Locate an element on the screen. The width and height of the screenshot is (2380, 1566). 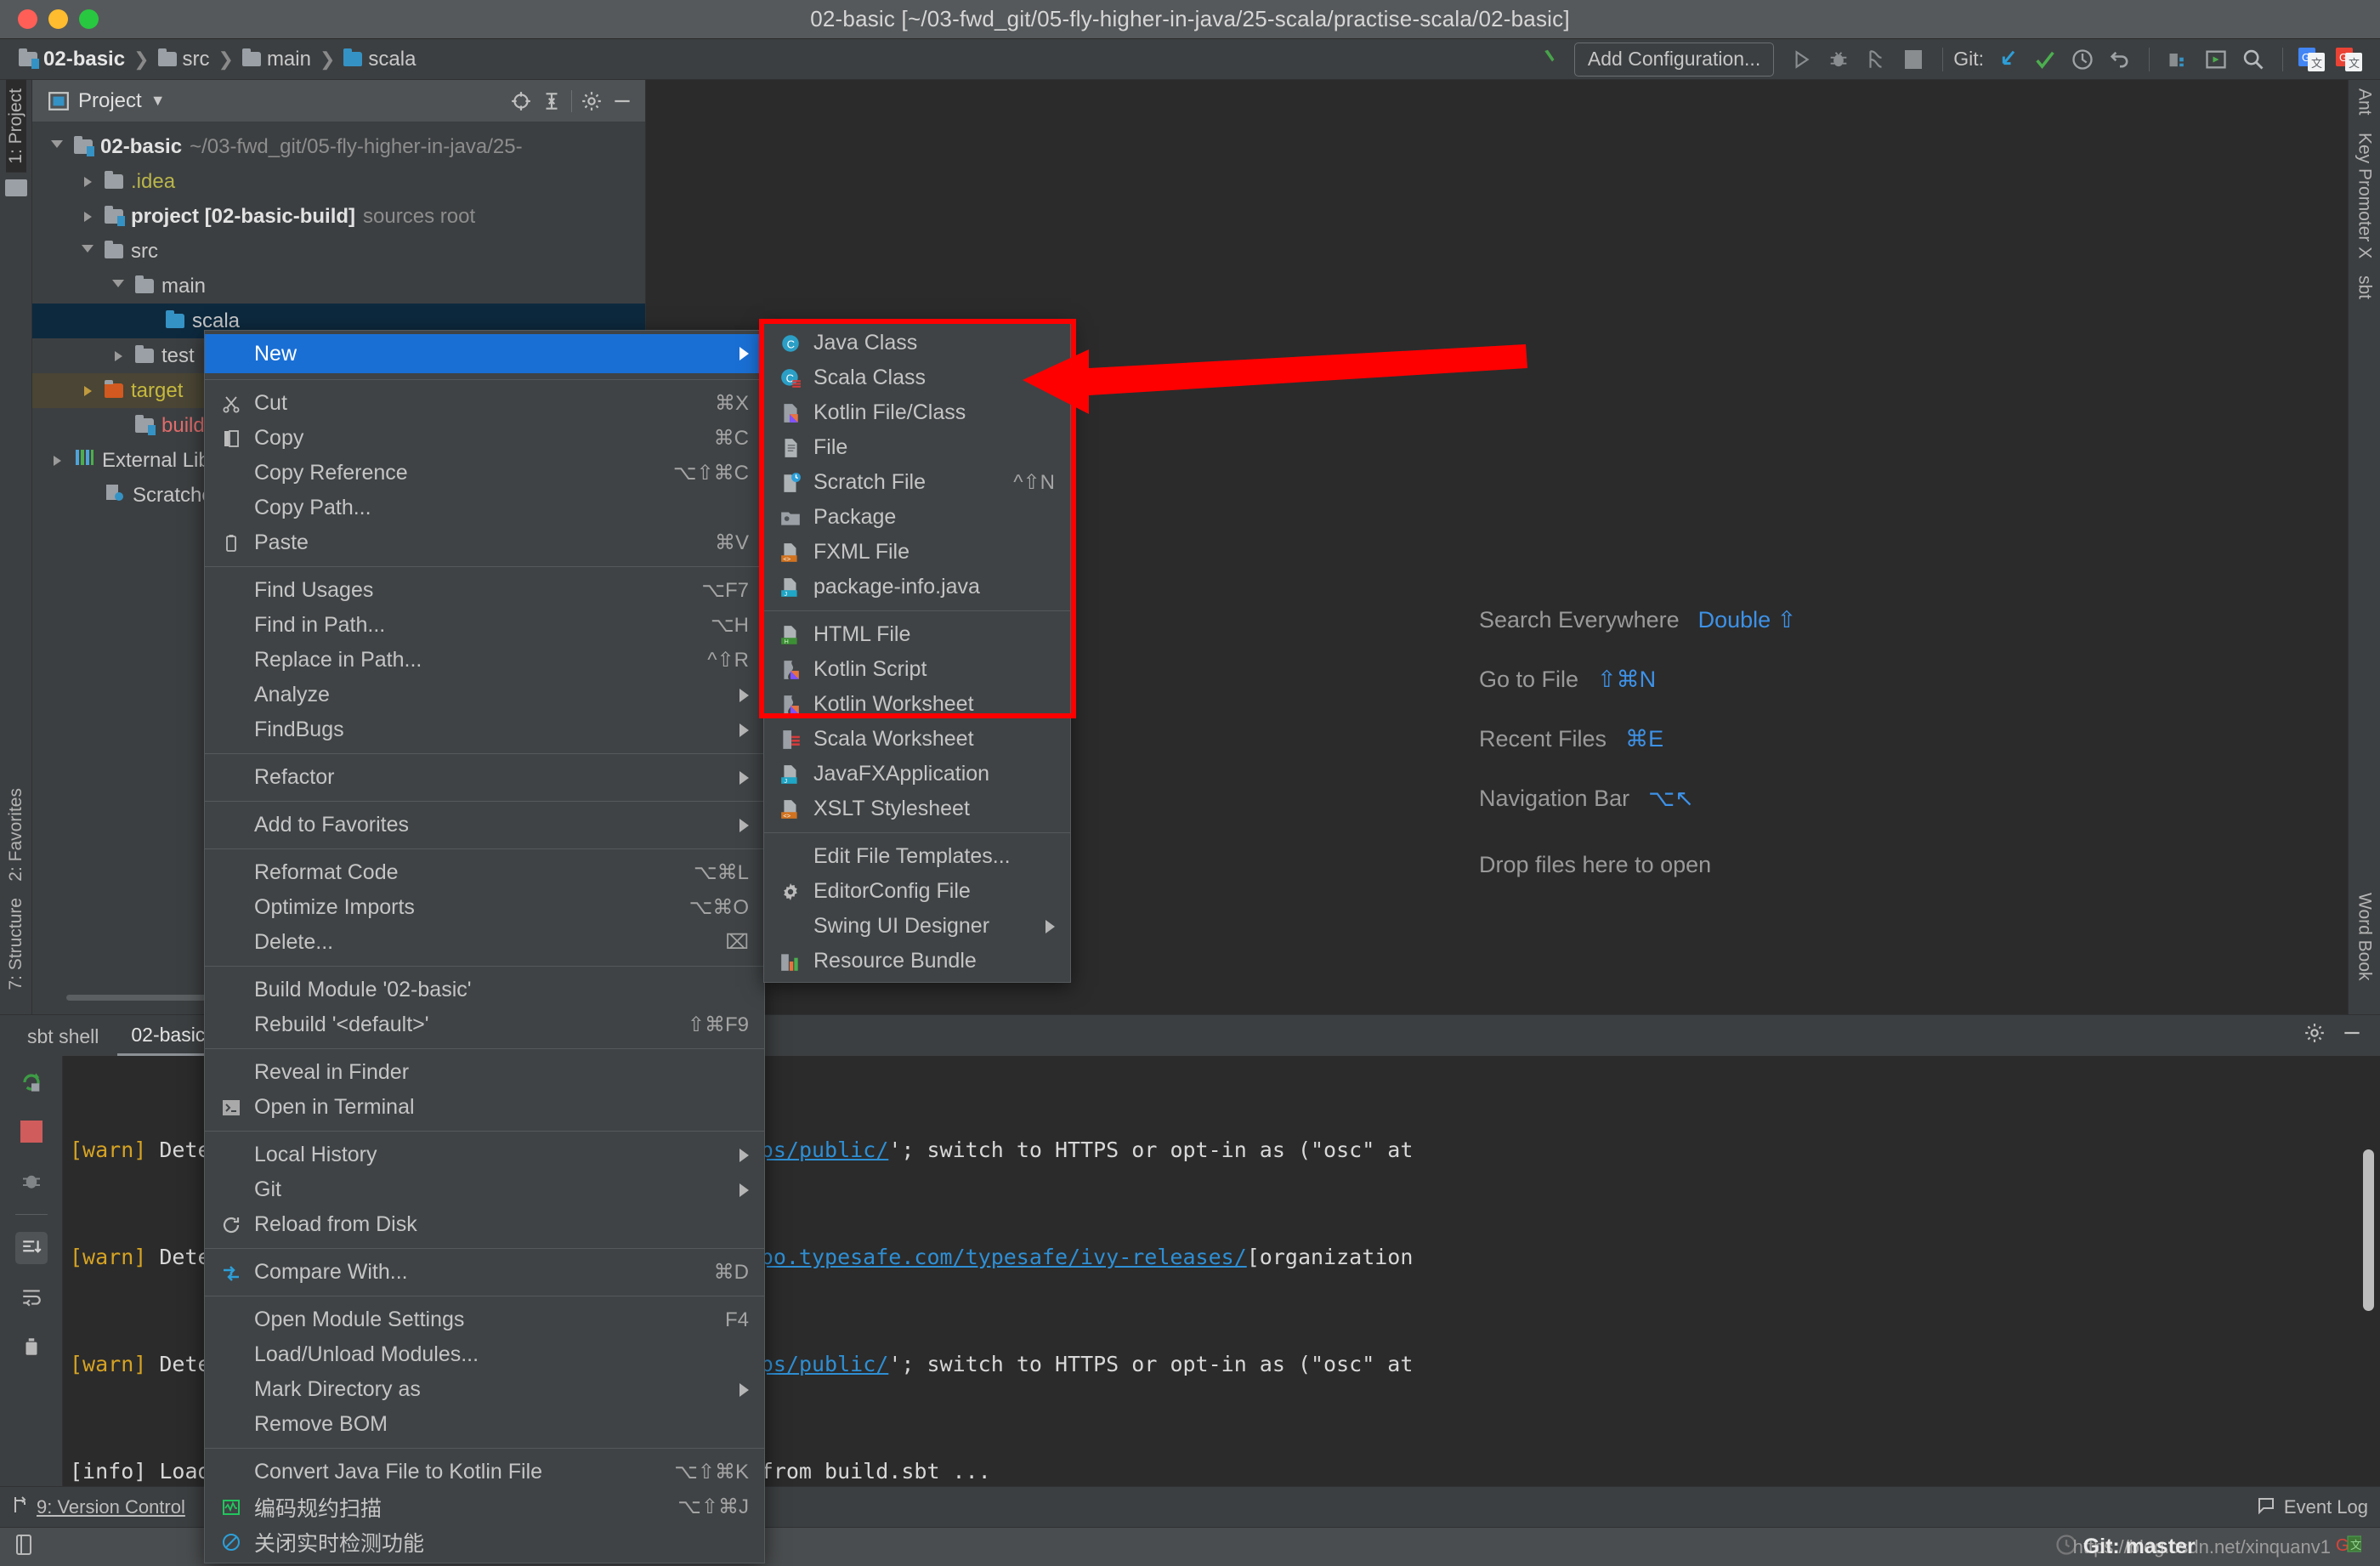
menu-item-replace-in-path: Replace in Path... ^⇧R is located at coordinates (484, 660).